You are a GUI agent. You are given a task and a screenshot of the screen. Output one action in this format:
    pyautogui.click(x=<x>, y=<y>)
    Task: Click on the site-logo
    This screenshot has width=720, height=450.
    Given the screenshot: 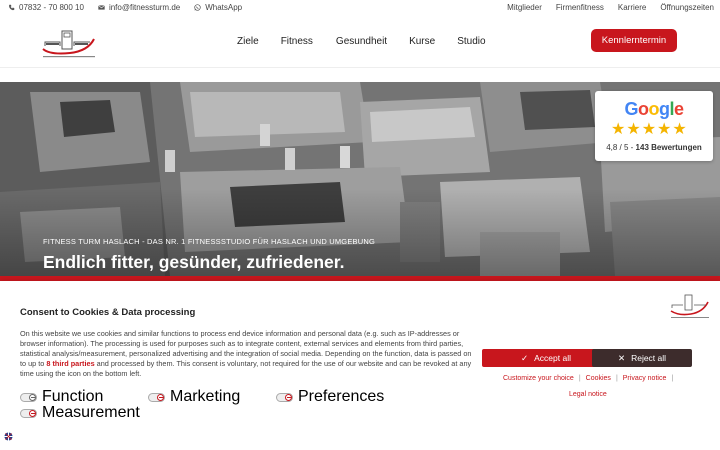 What is the action you would take?
    pyautogui.click(x=69, y=44)
    